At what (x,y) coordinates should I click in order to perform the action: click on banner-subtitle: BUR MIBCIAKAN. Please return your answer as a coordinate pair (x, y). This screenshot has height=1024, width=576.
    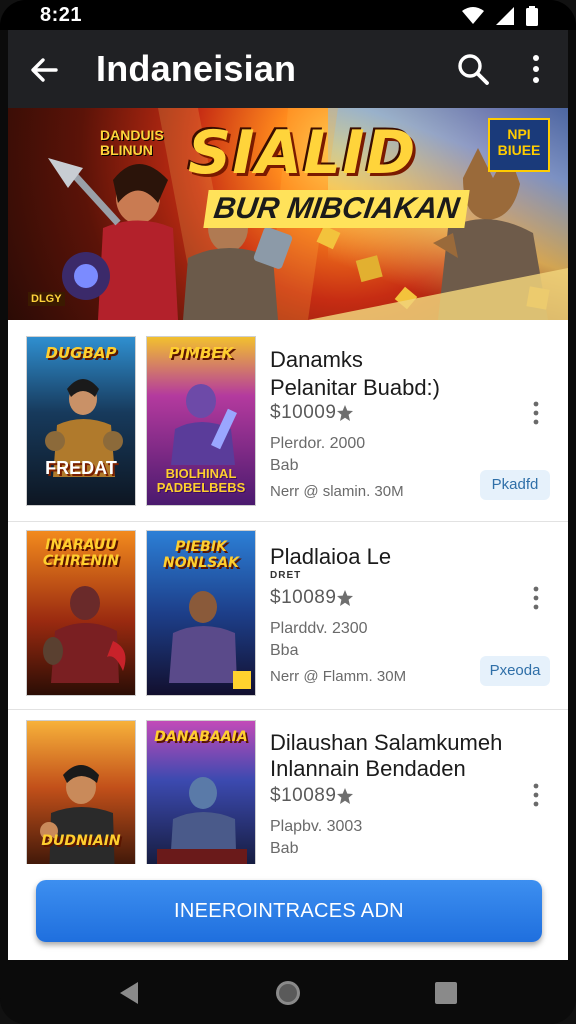
    Looking at the image, I should click on (336, 209).